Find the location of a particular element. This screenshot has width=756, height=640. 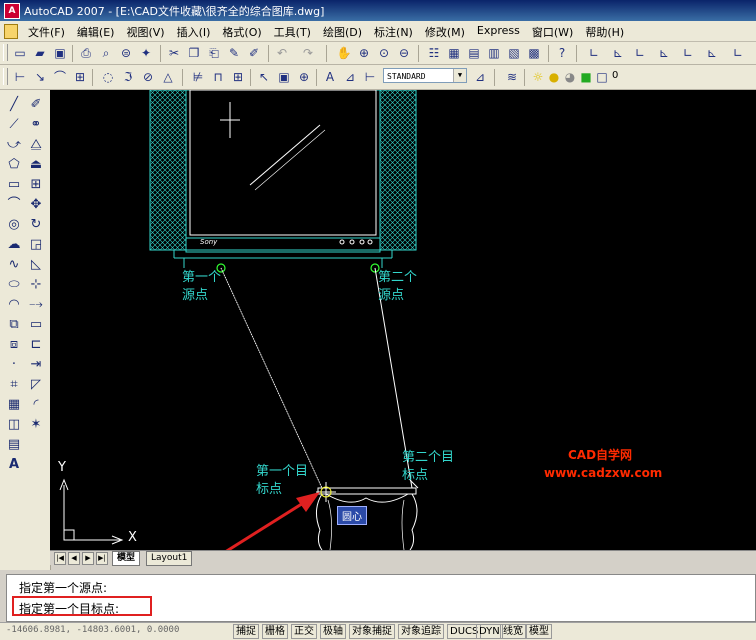

tab-model: 模型 is located at coordinates (126, 558).